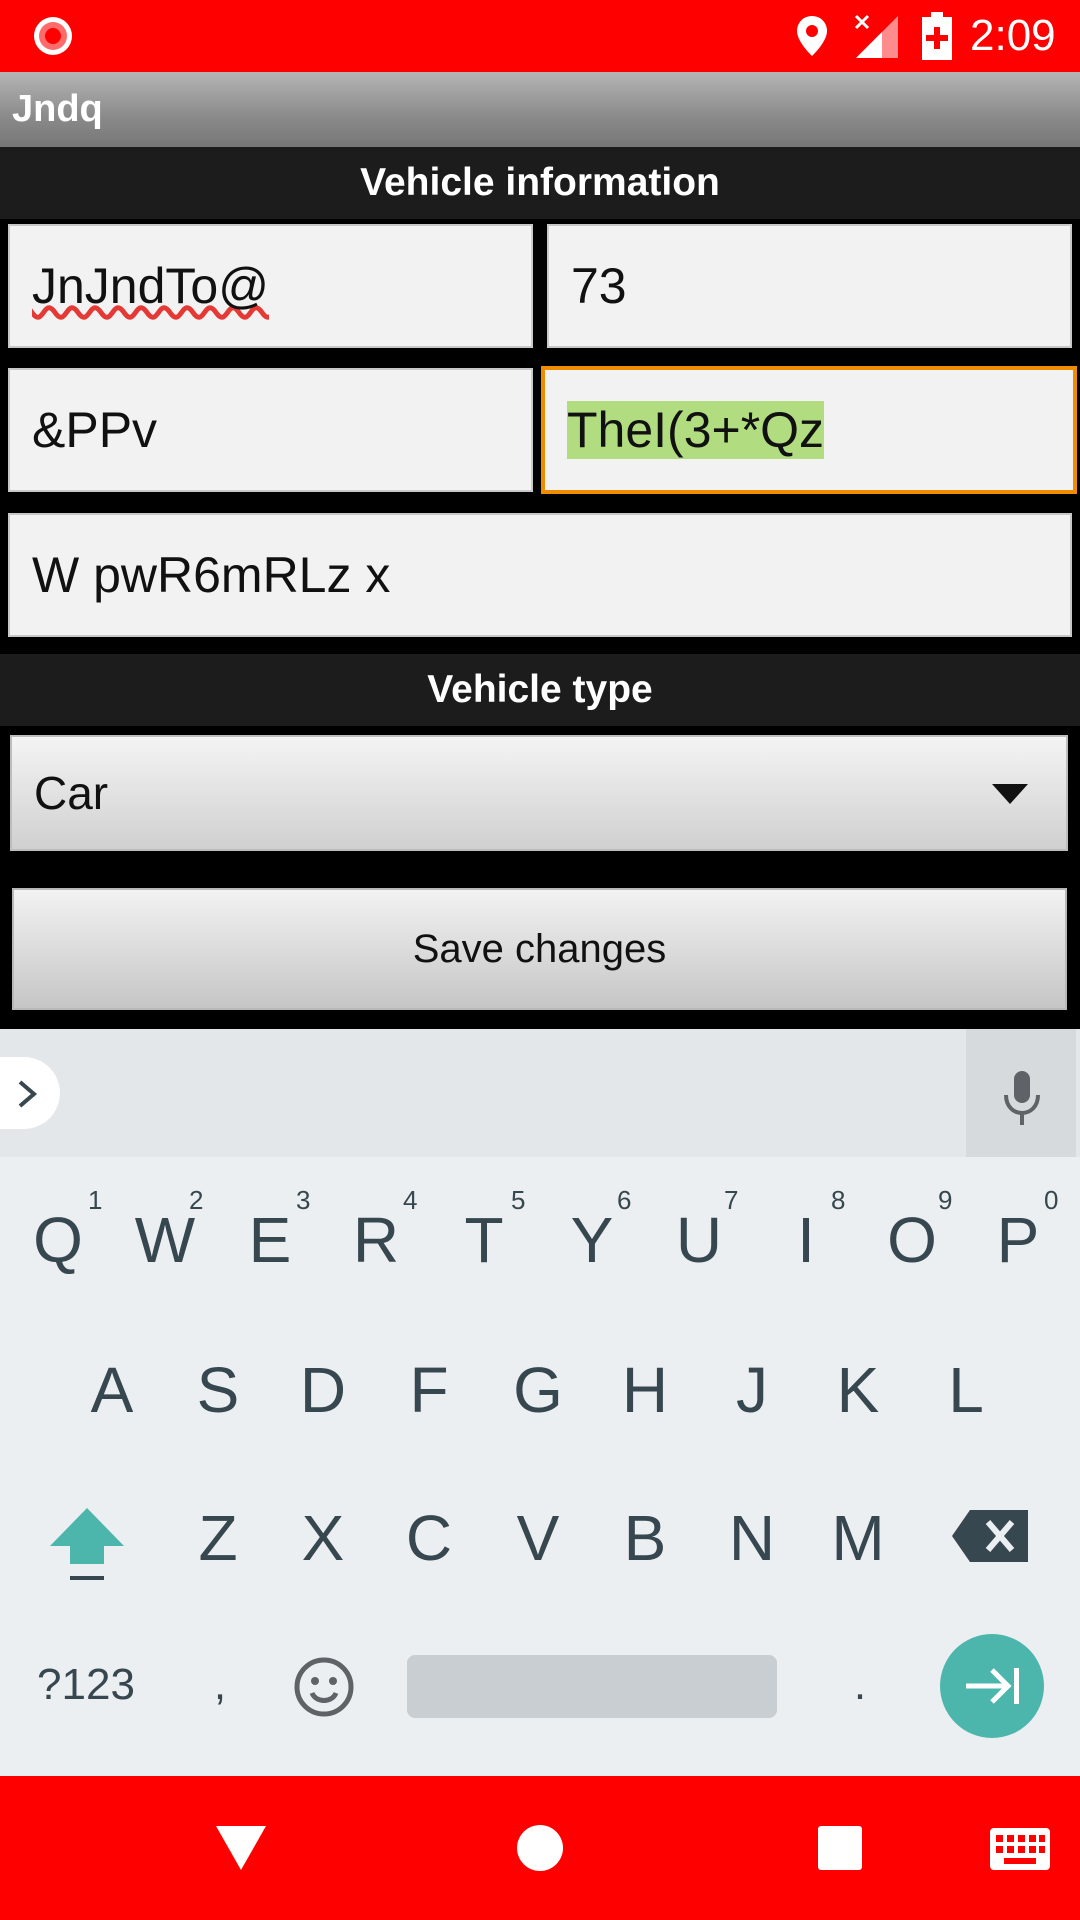  What do you see at coordinates (150, 286) in the screenshot?
I see `text-field-1-value: JnJndTo@` at bounding box center [150, 286].